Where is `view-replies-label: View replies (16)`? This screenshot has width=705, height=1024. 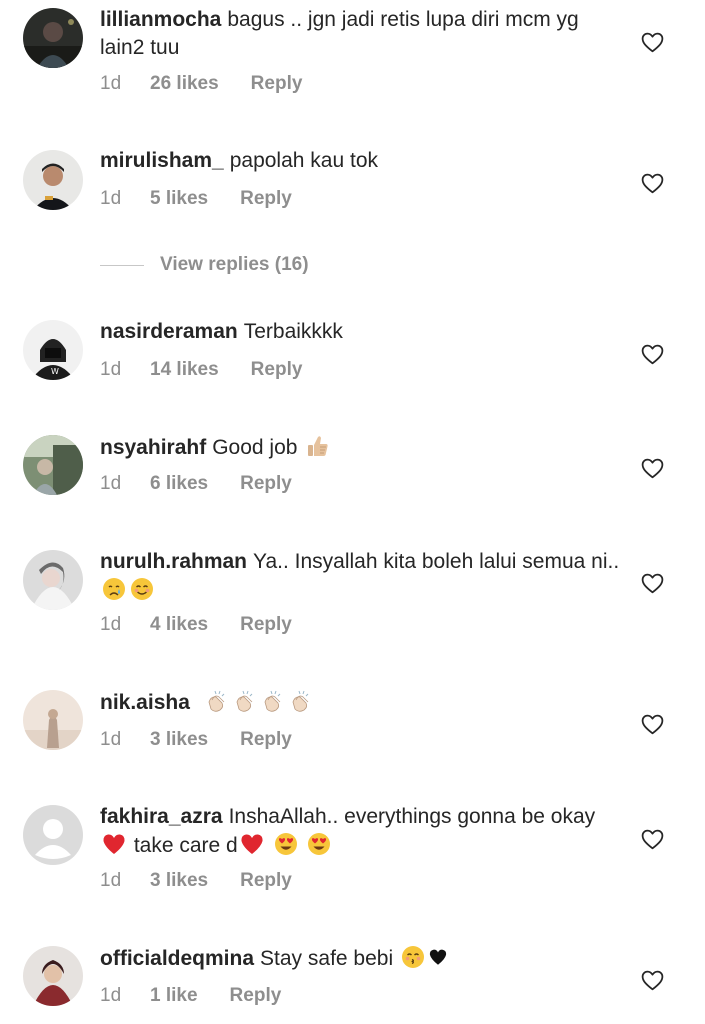
view-replies-label: View replies (16) is located at coordinates (234, 265).